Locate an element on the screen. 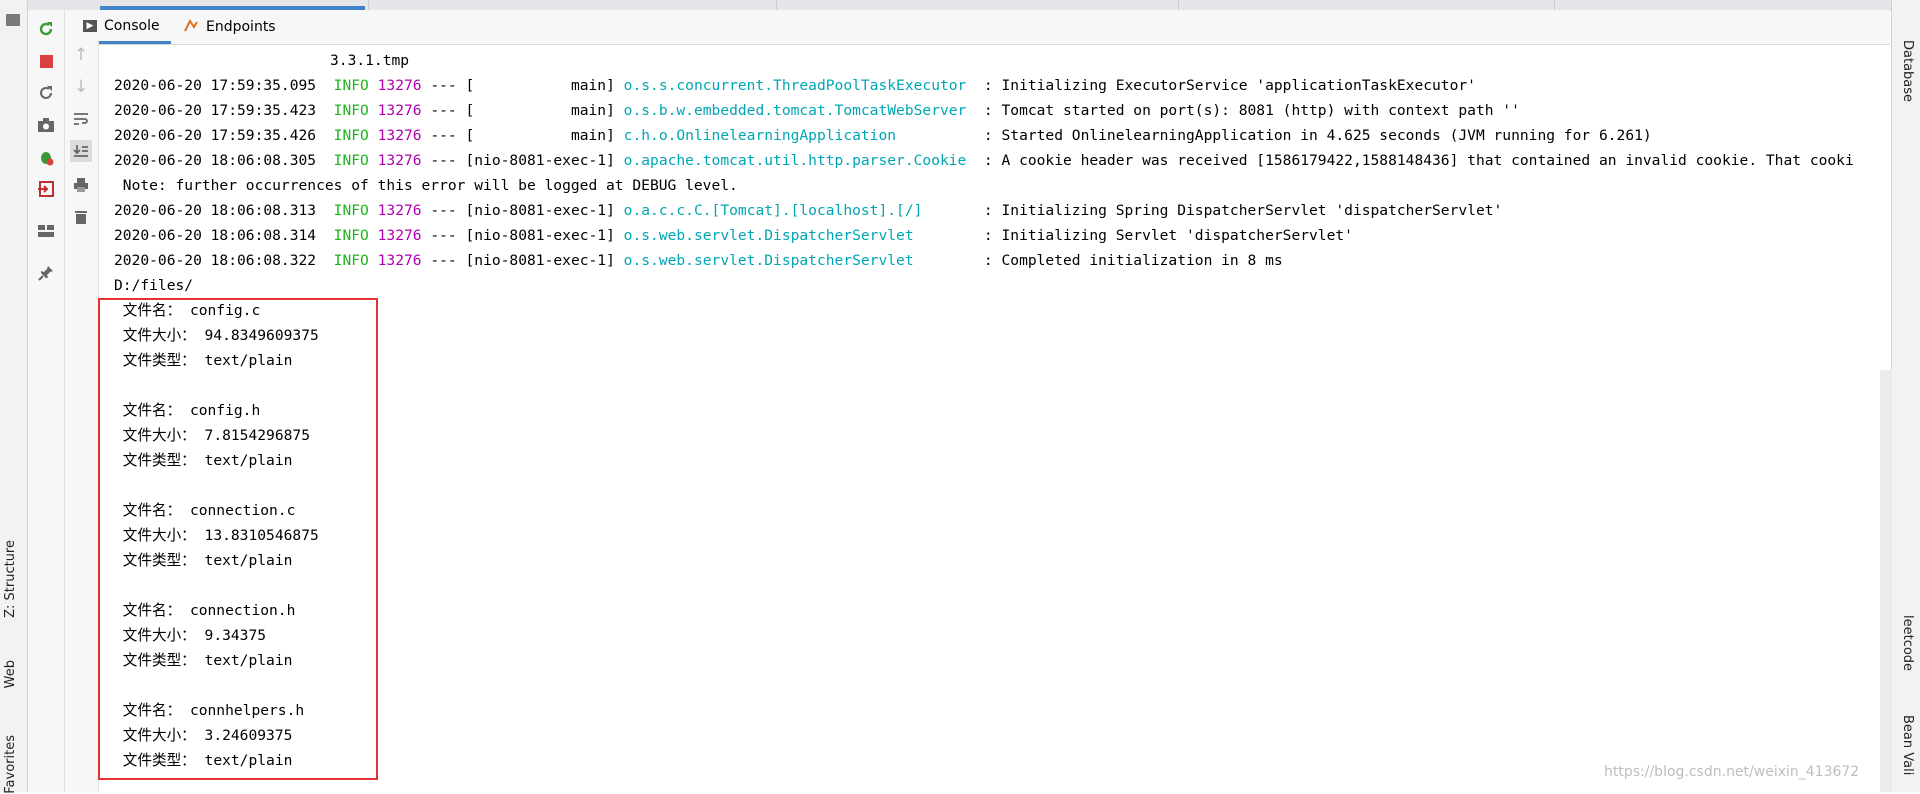 The image size is (1920, 794). console-icon: ▶ is located at coordinates (90, 25).